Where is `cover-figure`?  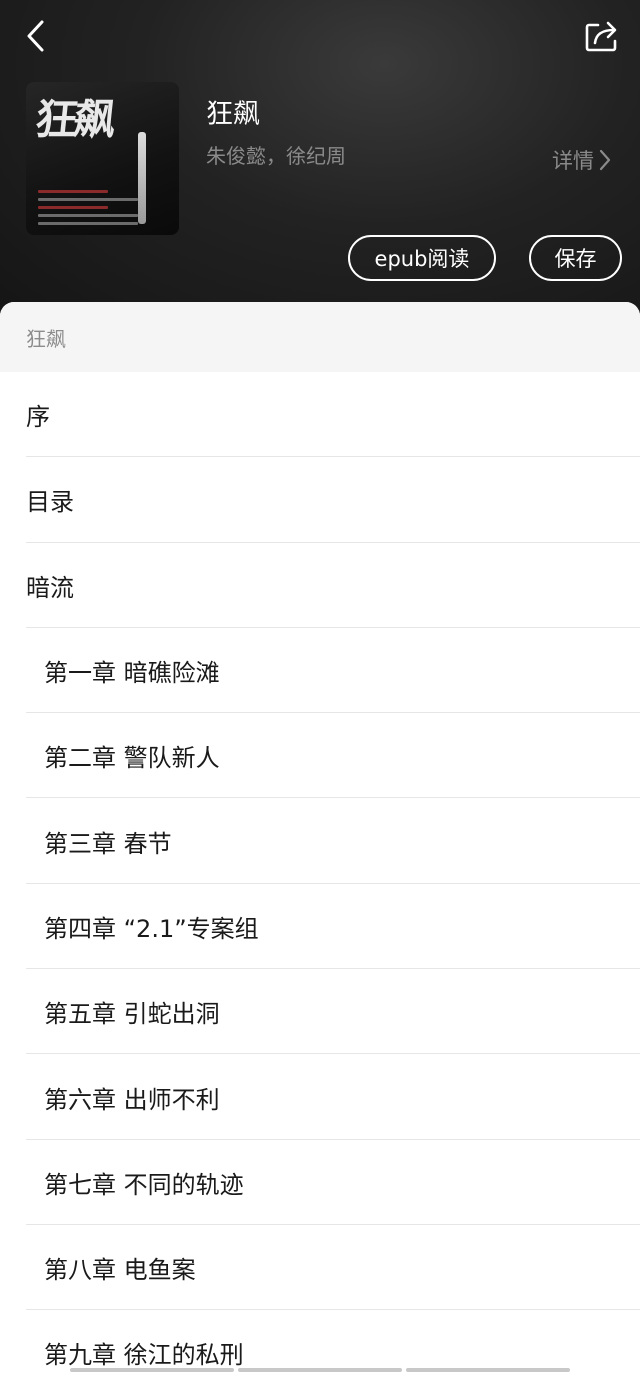
cover-figure is located at coordinates (142, 178).